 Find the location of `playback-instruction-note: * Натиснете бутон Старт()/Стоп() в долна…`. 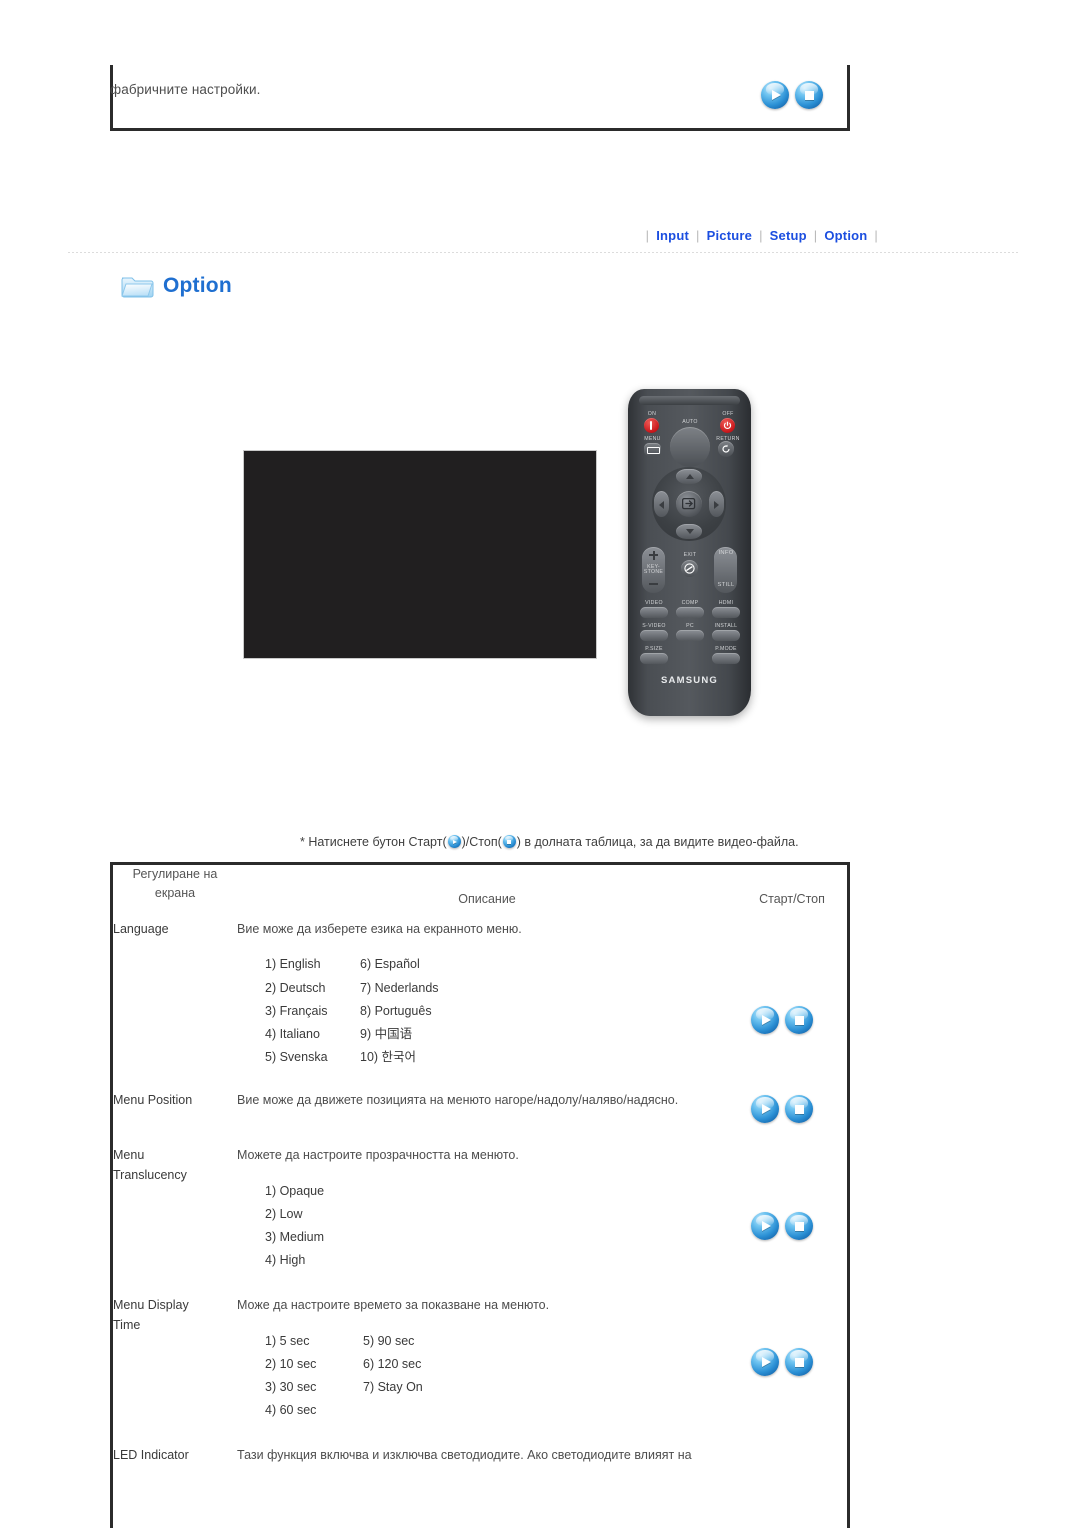

playback-instruction-note: * Натиснете бутон Старт()/Стоп() в долна… is located at coordinates (549, 842).